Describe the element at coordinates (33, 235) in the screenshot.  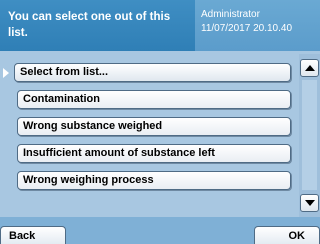
I see `back-button: Back` at that location.